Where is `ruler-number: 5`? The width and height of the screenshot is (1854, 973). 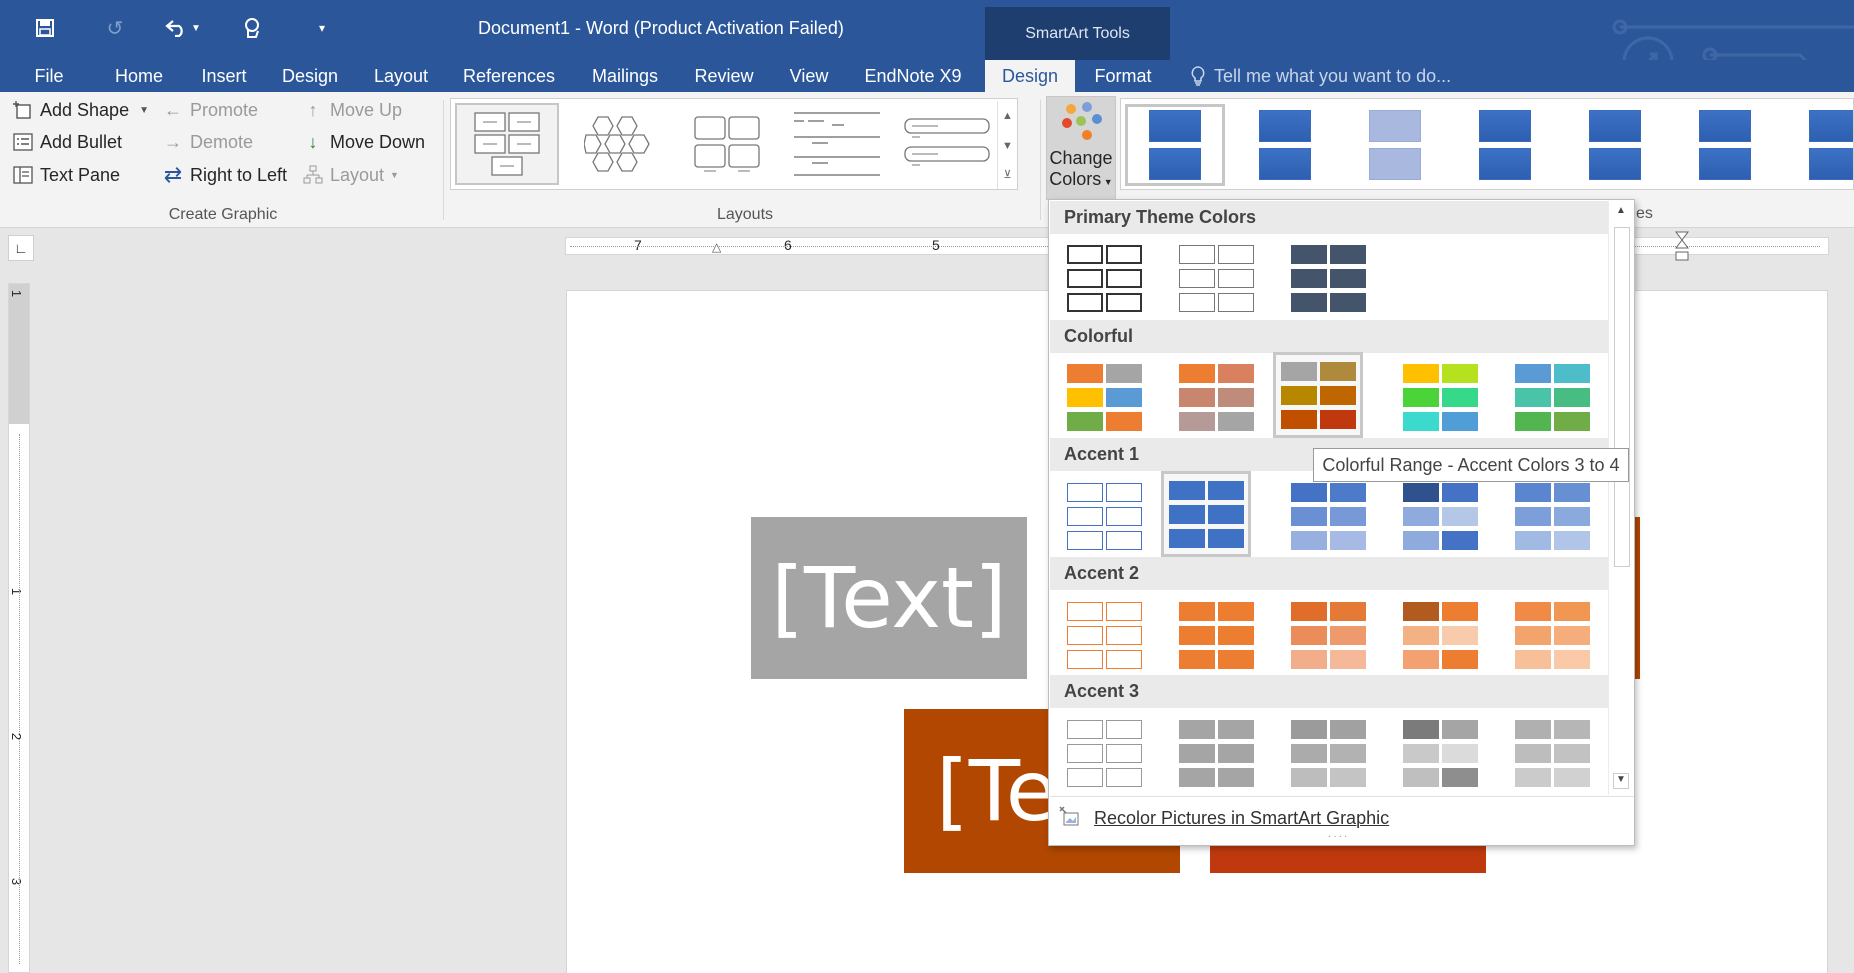 ruler-number: 5 is located at coordinates (936, 245).